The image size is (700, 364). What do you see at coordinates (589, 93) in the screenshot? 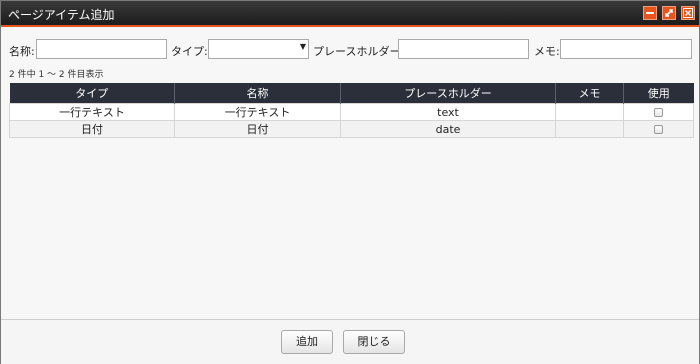
I see `column-header-memo: メモ` at bounding box center [589, 93].